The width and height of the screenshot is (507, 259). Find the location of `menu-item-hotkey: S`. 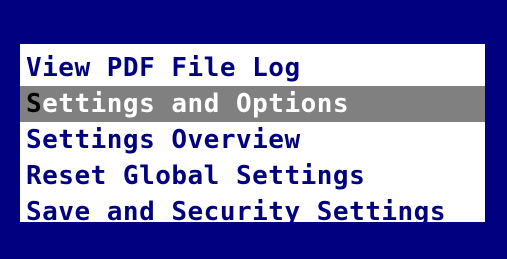

menu-item-hotkey: S is located at coordinates (34, 104).